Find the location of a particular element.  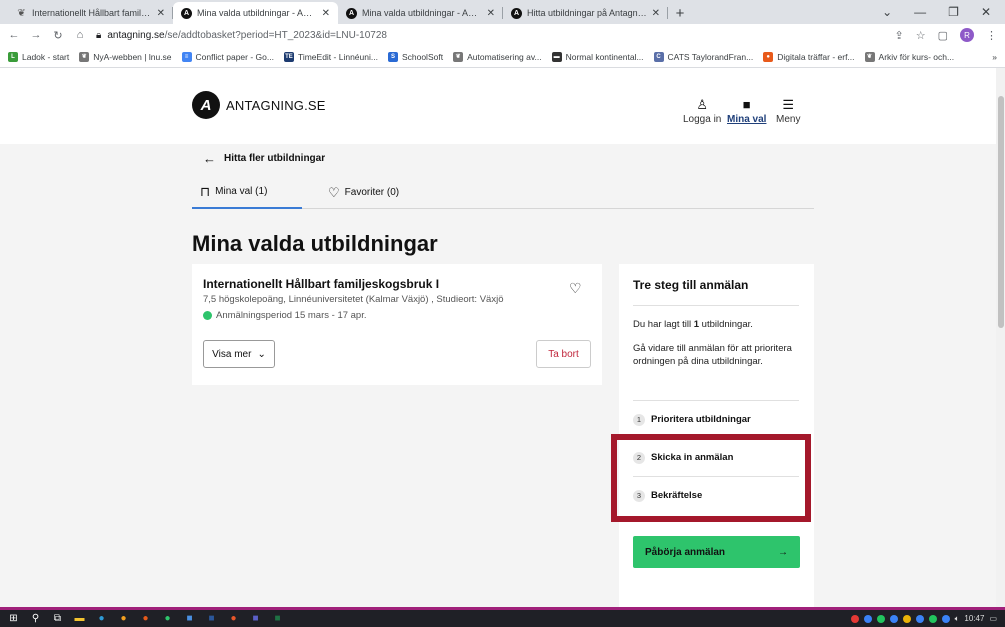

browser-tab-active: A Mina valda utbildningar - Antagn ✕ is located at coordinates (255, 13).